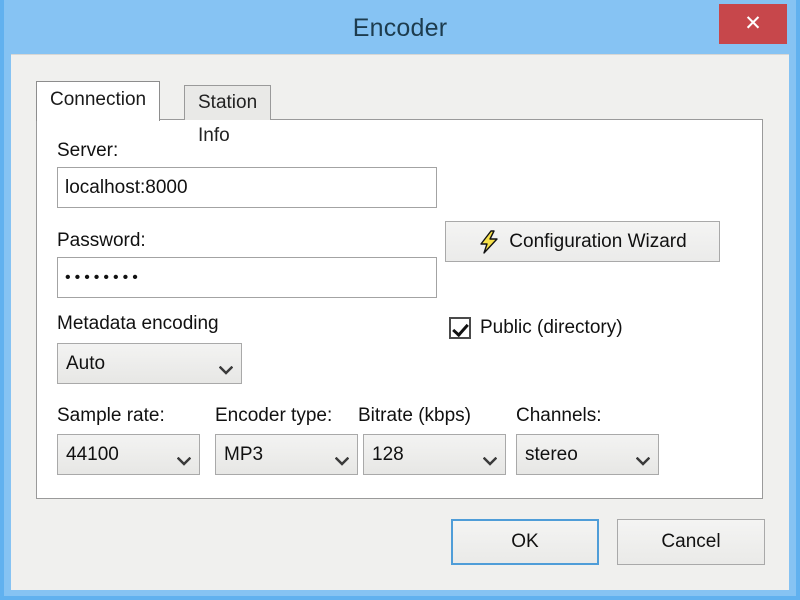 The image size is (800, 600). What do you see at coordinates (111, 415) in the screenshot?
I see `sample-rate-label: Sample rate:` at bounding box center [111, 415].